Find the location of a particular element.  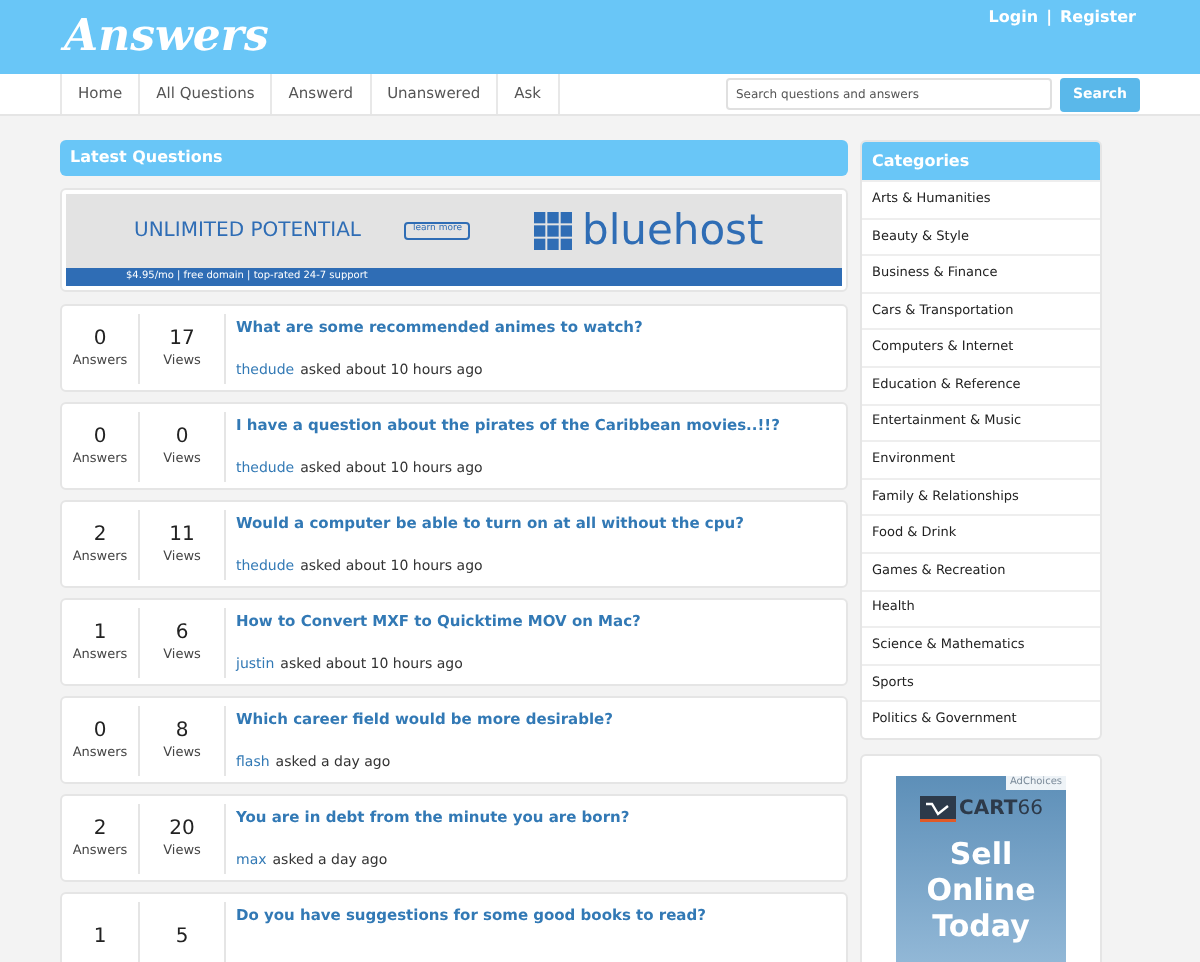

view-count: 6 is located at coordinates (182, 632).